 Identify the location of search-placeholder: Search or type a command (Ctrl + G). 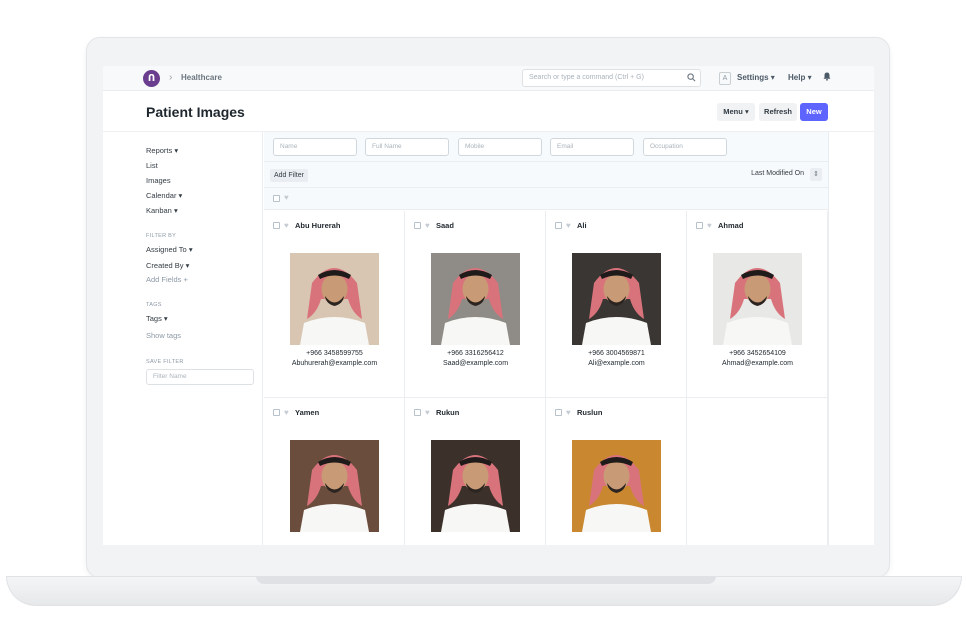
(586, 77).